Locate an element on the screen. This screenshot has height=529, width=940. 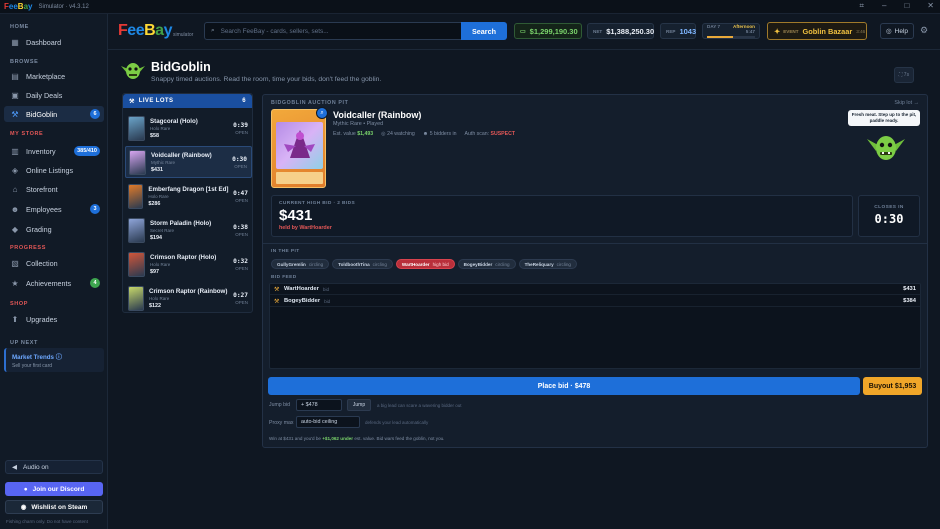
up-next-card: Market Trends ⓘ Sell your first card is located at coordinates (54, 360).